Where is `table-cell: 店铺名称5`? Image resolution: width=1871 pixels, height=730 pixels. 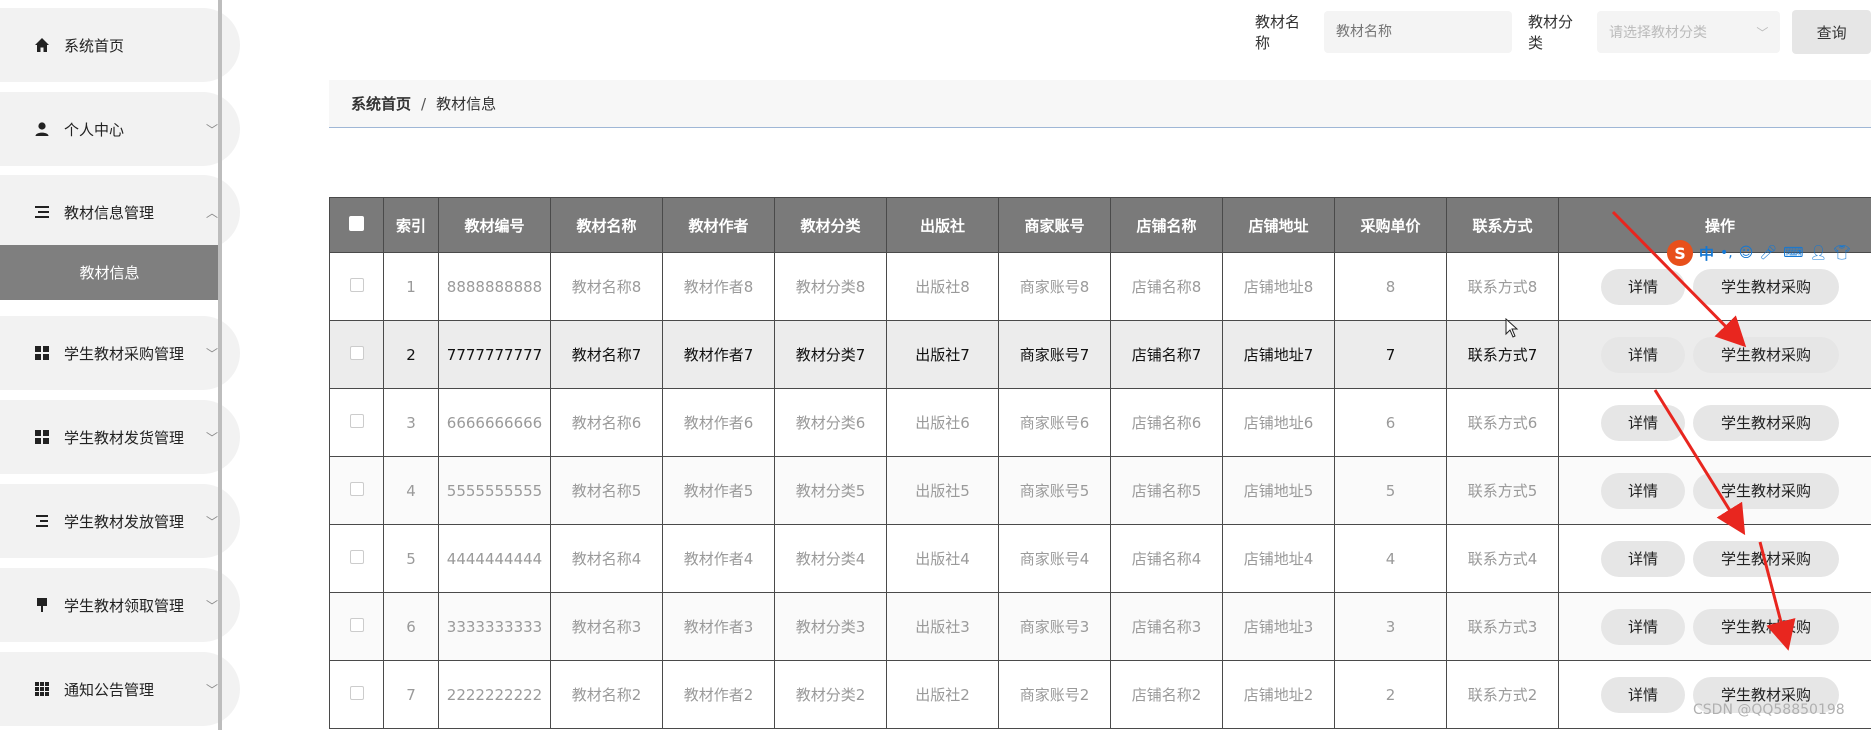 table-cell: 店铺名称5 is located at coordinates (1166, 490).